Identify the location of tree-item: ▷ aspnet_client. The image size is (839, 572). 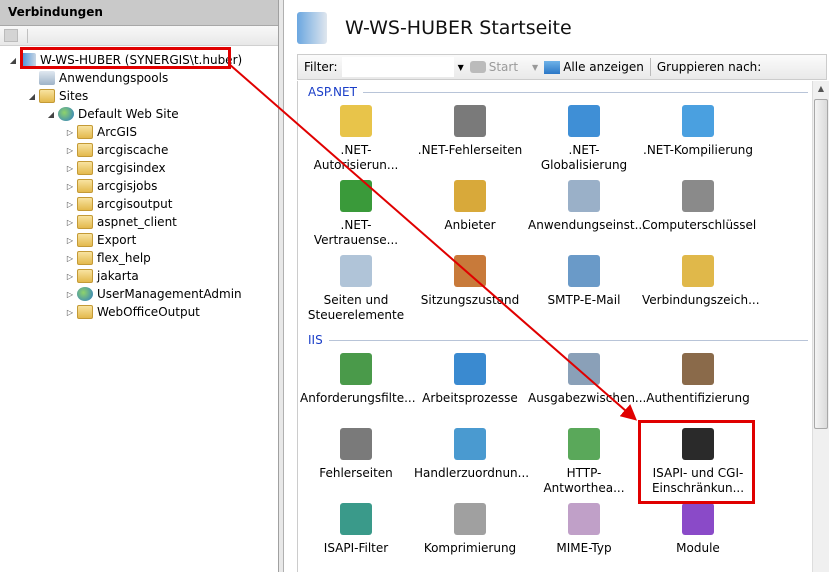
(121, 222).